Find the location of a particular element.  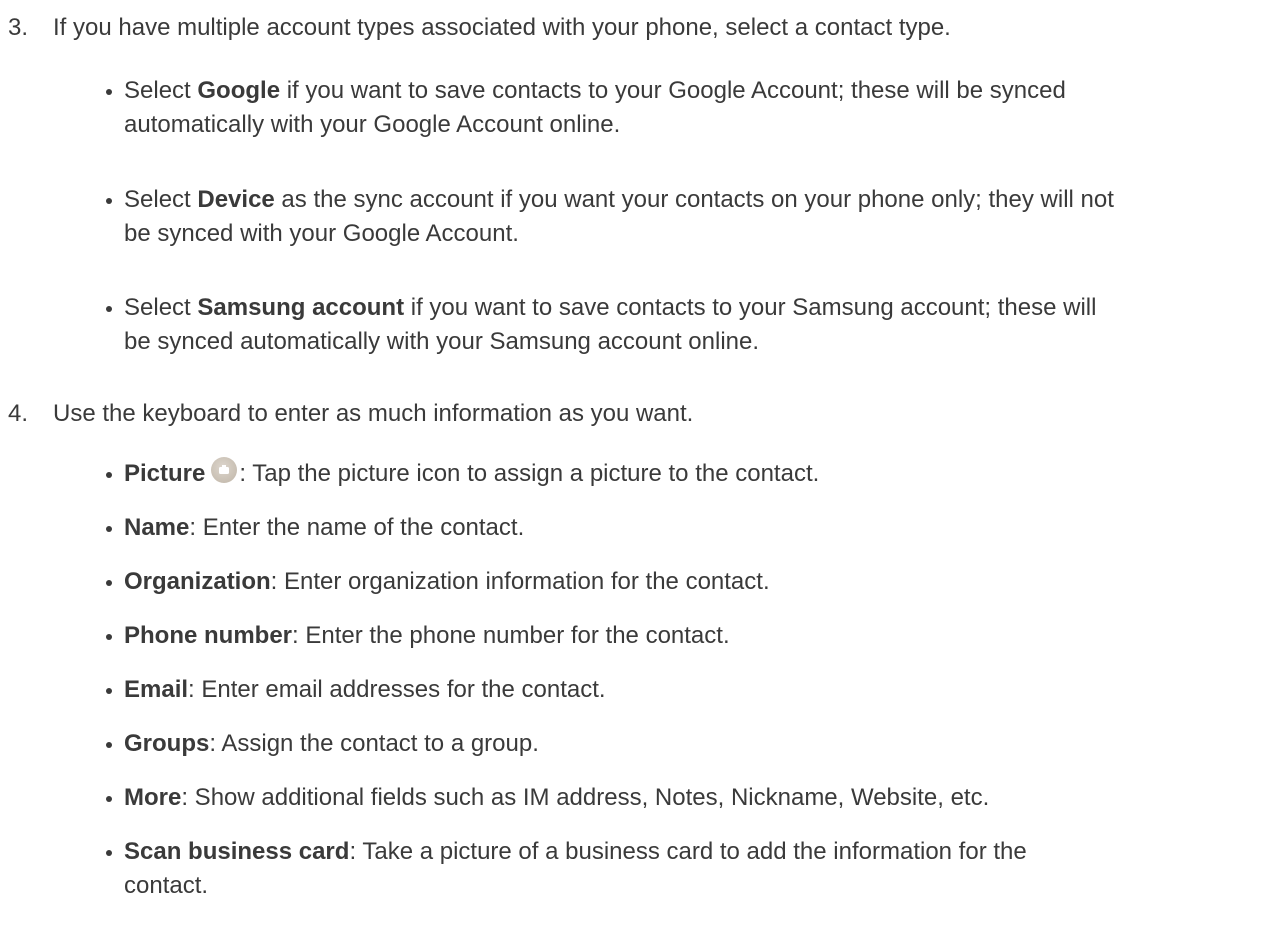

field-label: Email is located at coordinates (156, 689).